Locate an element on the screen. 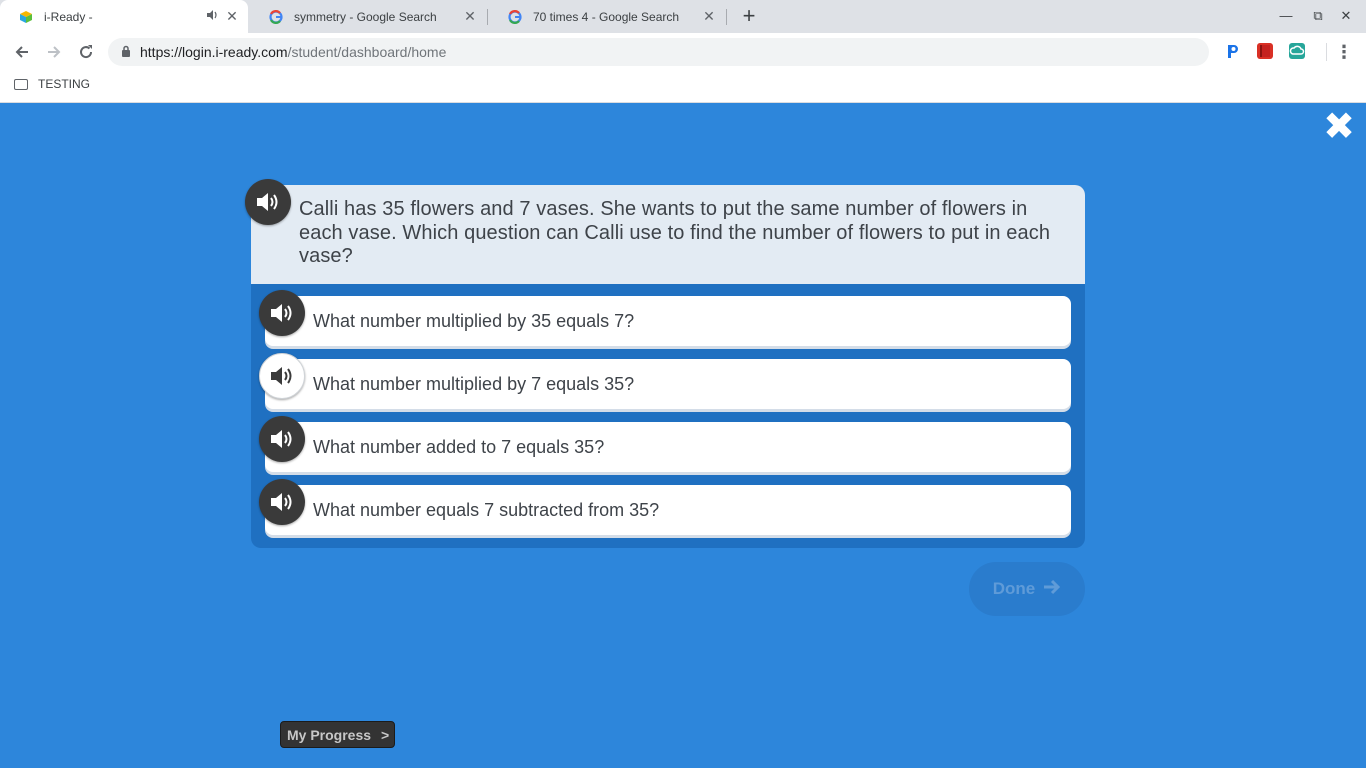 This screenshot has height=768, width=1366. answer-text: What number added to 7 equals 35? is located at coordinates (459, 447).